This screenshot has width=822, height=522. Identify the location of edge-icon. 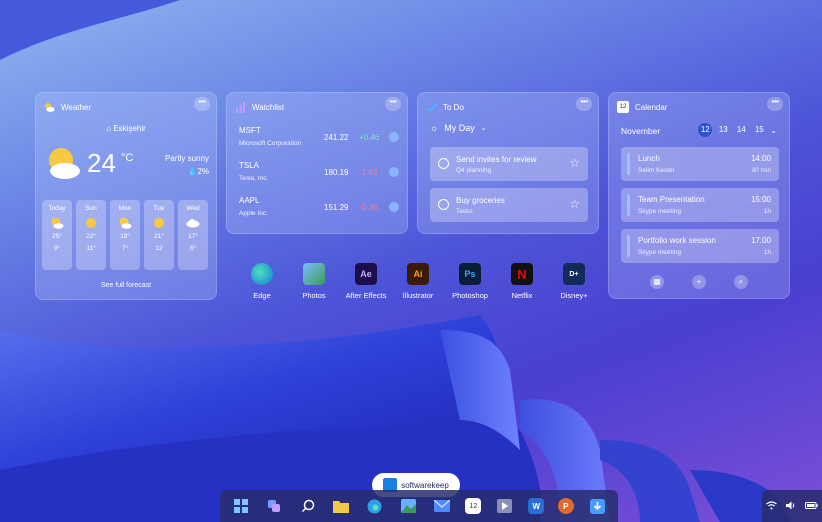
(262, 274).